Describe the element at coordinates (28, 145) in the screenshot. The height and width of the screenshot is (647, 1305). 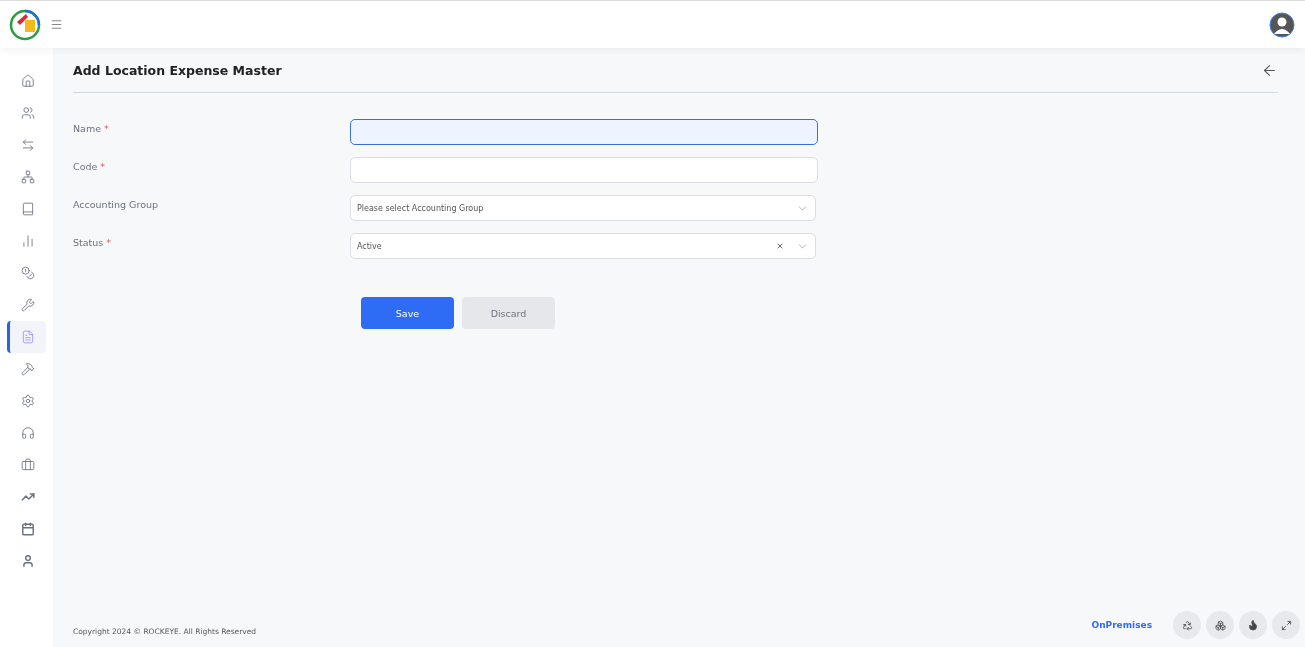
I see `transfer-icon` at that location.